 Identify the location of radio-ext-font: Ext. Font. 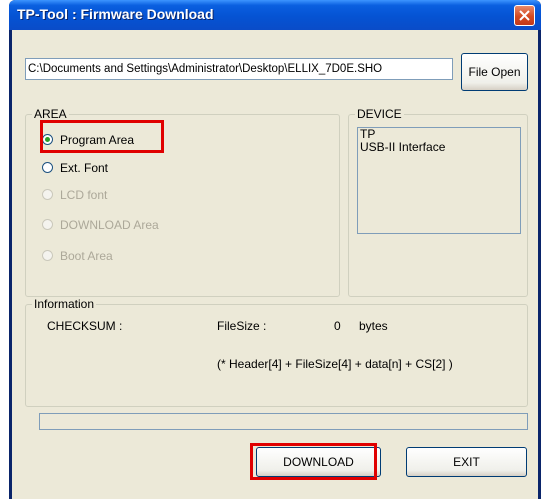
(75, 168).